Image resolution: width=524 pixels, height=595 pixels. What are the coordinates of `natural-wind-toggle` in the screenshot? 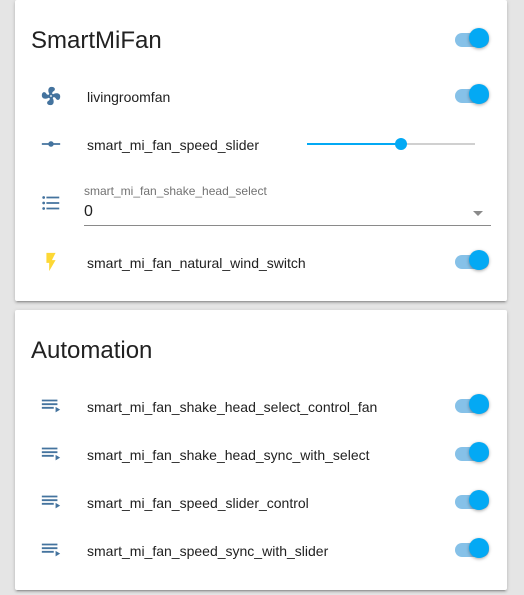 It's located at (472, 262).